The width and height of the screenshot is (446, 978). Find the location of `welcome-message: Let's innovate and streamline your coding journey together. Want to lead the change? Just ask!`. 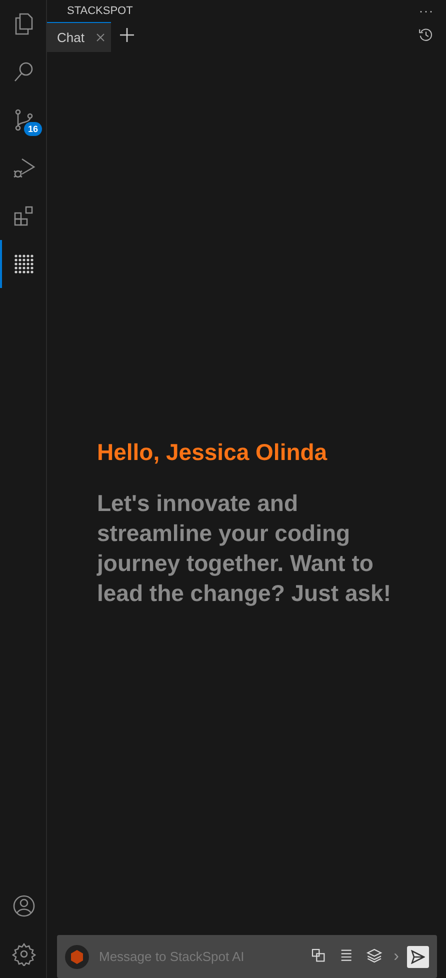

welcome-message: Let's innovate and streamline your coding journey together. Want to lead the change? Just ask! is located at coordinates (244, 548).